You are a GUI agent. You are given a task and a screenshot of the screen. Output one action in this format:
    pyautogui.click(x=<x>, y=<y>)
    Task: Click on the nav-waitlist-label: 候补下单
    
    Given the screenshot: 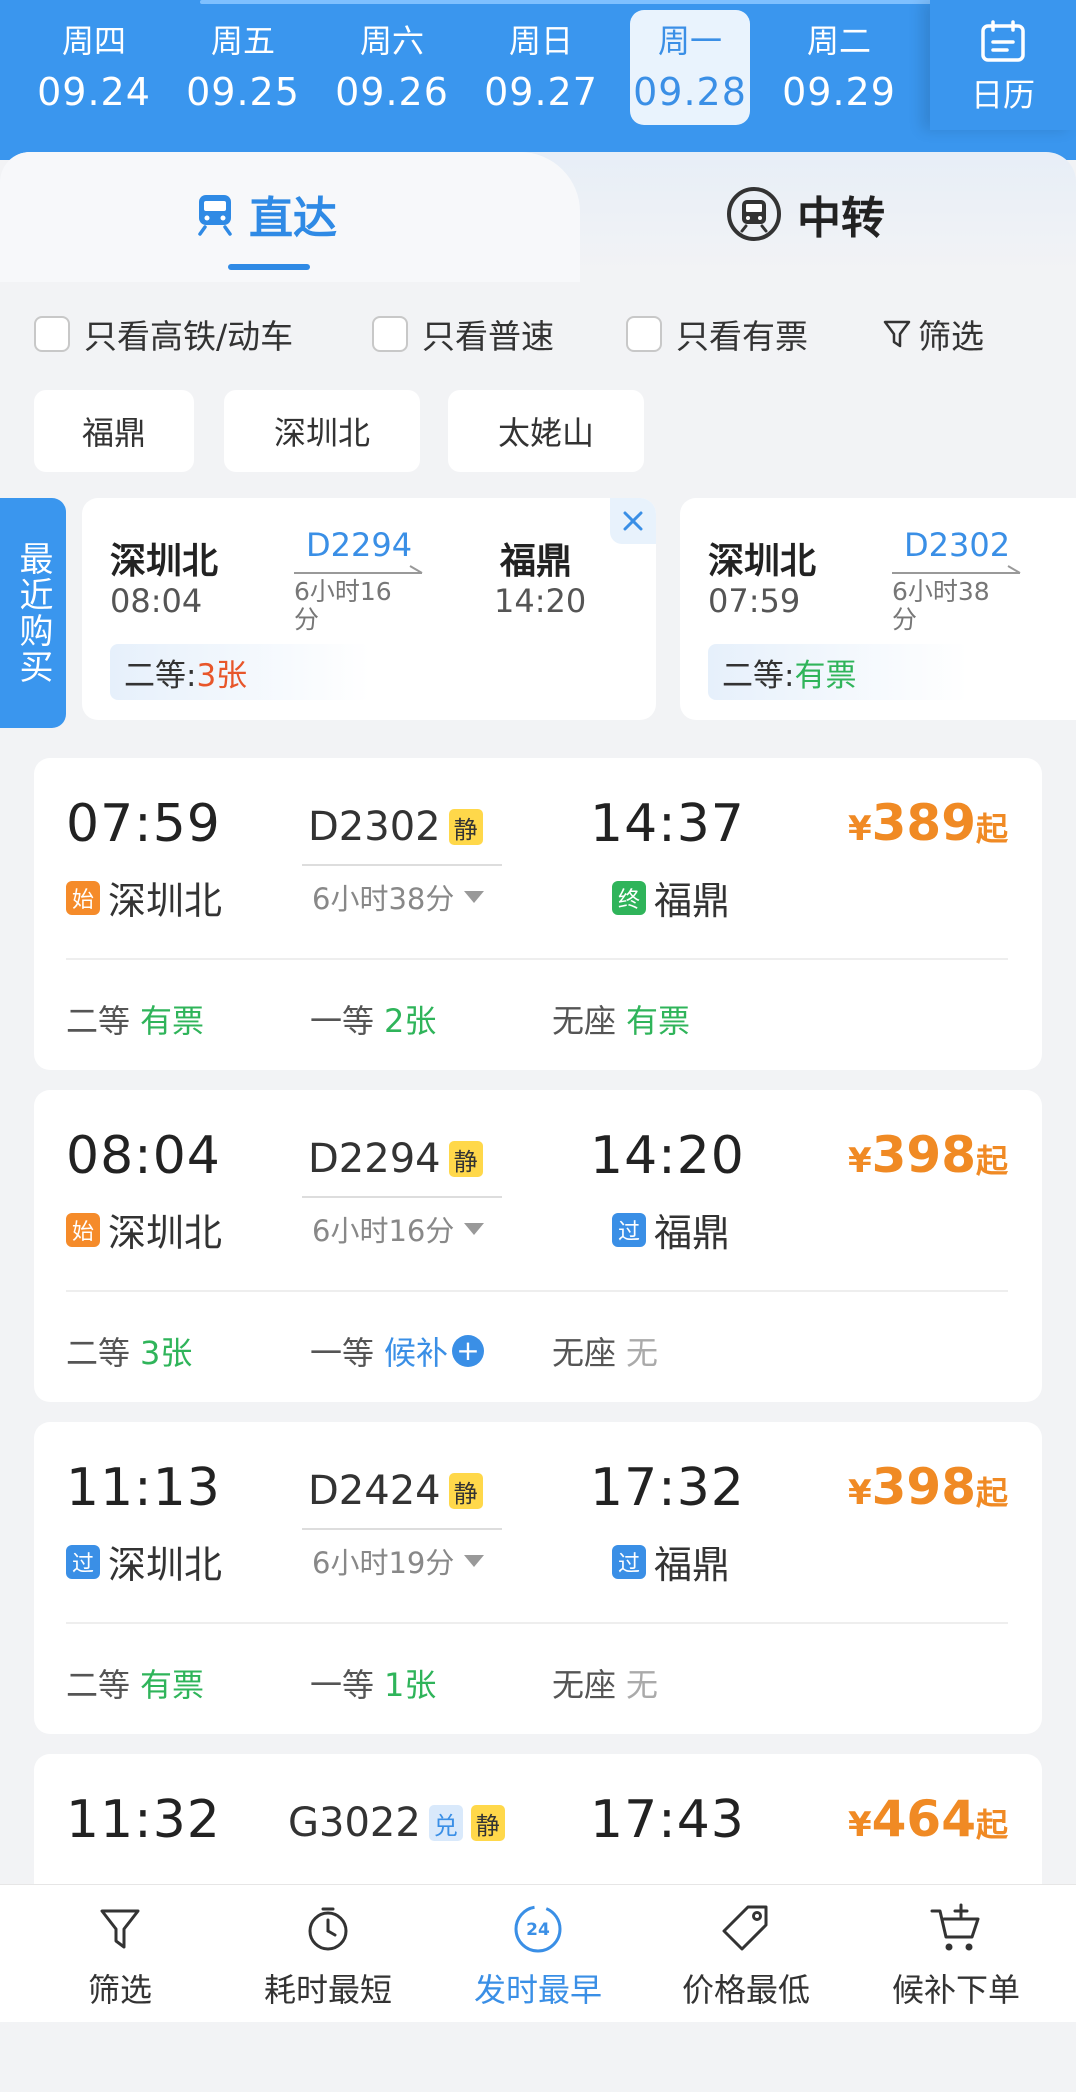 What is the action you would take?
    pyautogui.click(x=955, y=1990)
    